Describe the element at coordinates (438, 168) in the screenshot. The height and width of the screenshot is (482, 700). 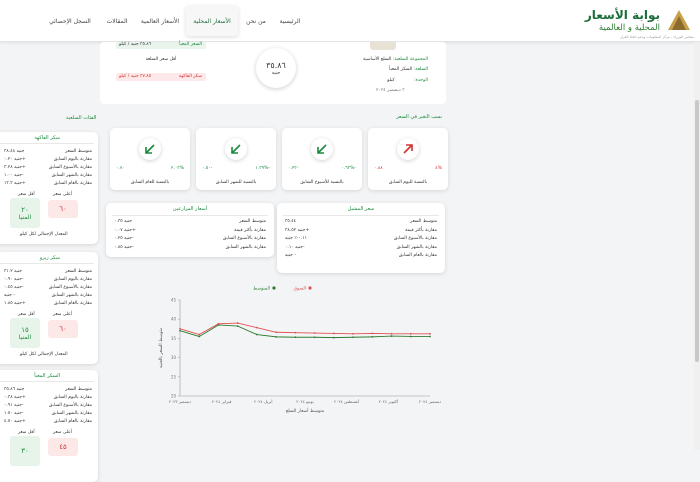
I see `change-percent: ٤%` at that location.